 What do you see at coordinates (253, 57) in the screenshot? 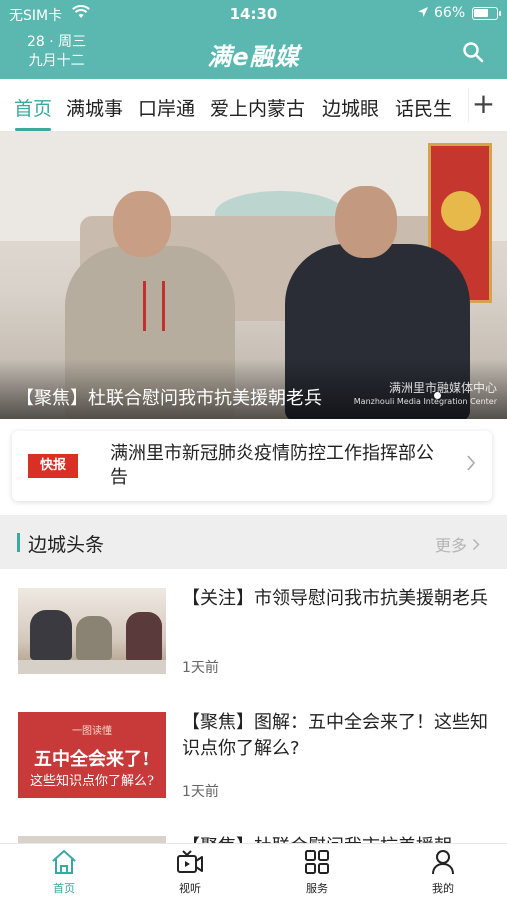
I see `app-logo: 满e融媒` at bounding box center [253, 57].